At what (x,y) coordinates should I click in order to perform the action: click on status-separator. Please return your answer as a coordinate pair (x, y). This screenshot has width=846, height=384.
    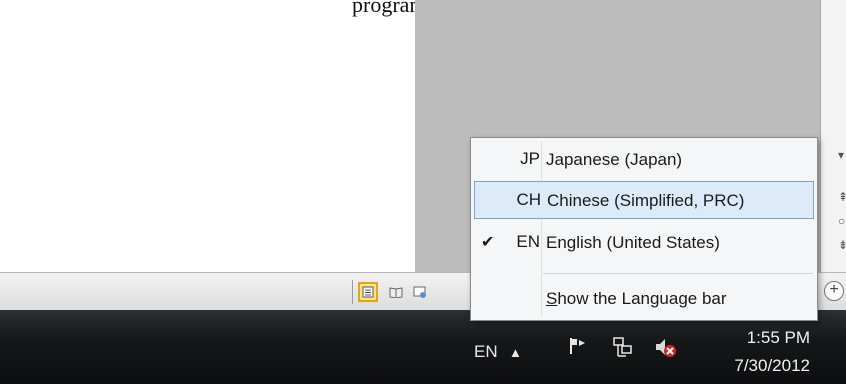
    Looking at the image, I should click on (352, 292).